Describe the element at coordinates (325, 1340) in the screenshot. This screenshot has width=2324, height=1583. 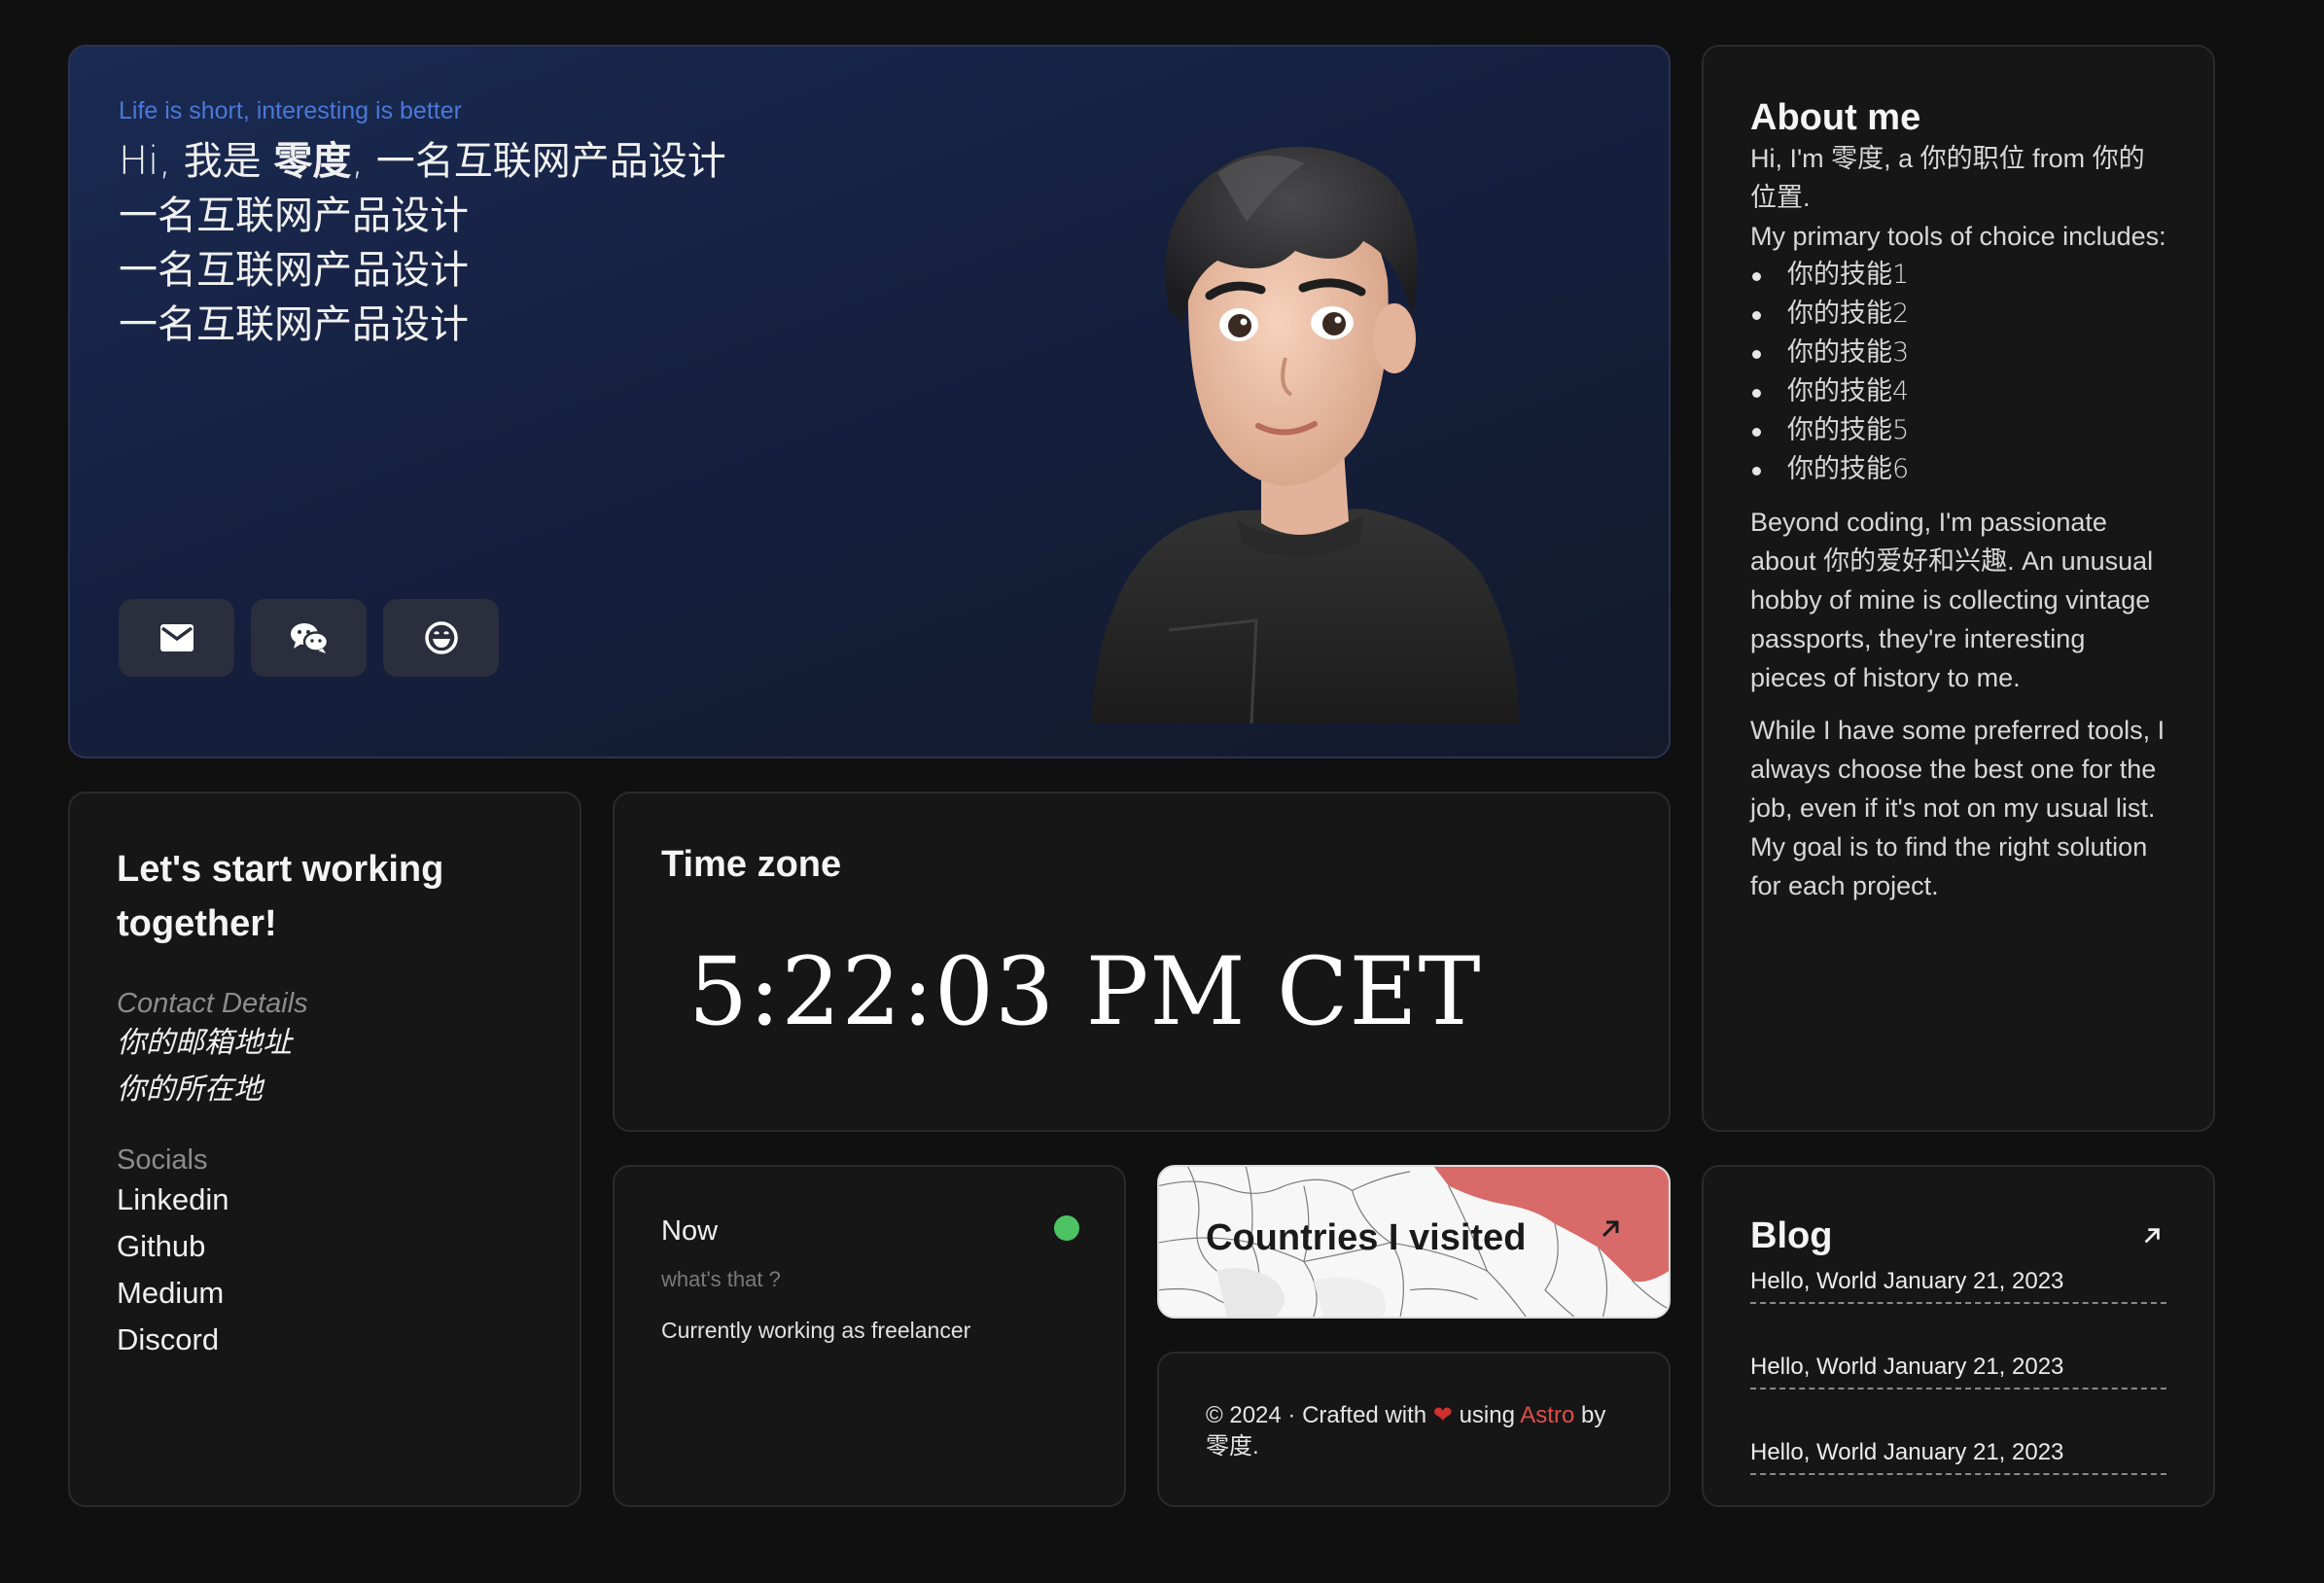
I see `social-link-discord: Discord` at that location.